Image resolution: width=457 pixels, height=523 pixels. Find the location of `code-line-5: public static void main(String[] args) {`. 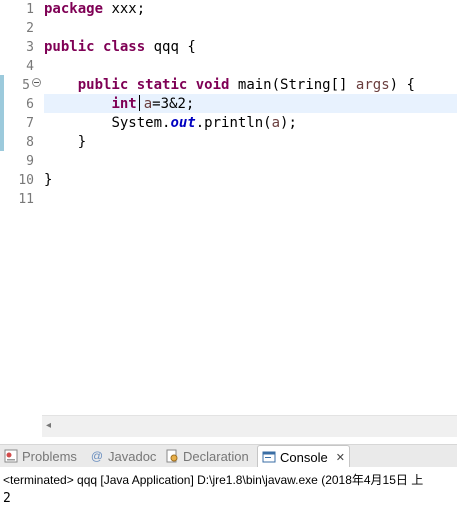

code-line-5: public static void main(String[] args) { is located at coordinates (229, 85).